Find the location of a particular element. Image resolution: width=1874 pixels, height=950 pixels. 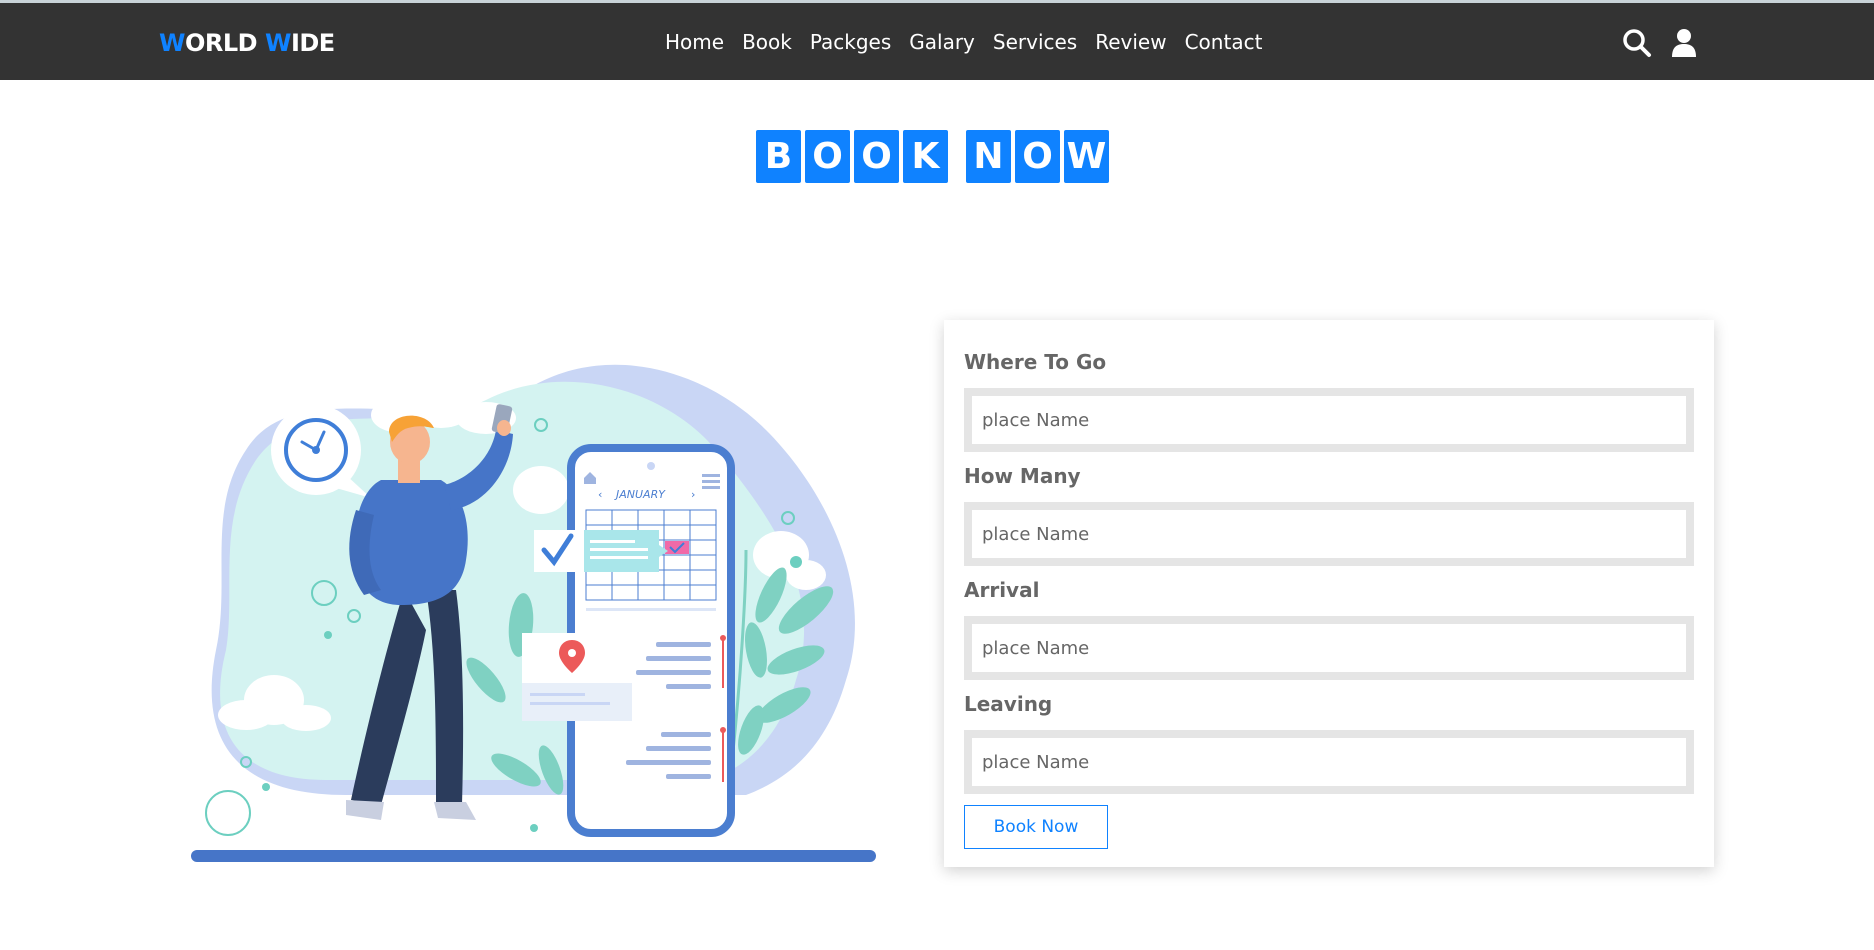

user-icon is located at coordinates (1684, 43).